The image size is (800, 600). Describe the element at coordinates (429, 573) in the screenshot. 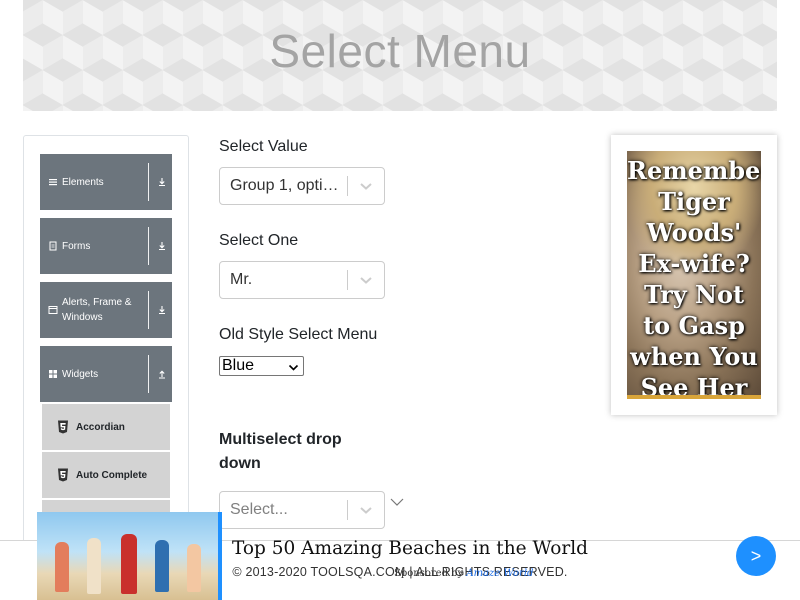

I see `sponsor-prefix: Sponsored by` at that location.